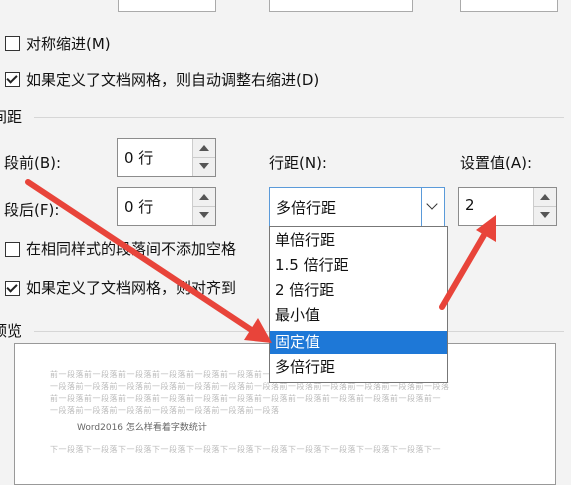  I want to click on line-spacing-value: 多倍行距, so click(306, 208).